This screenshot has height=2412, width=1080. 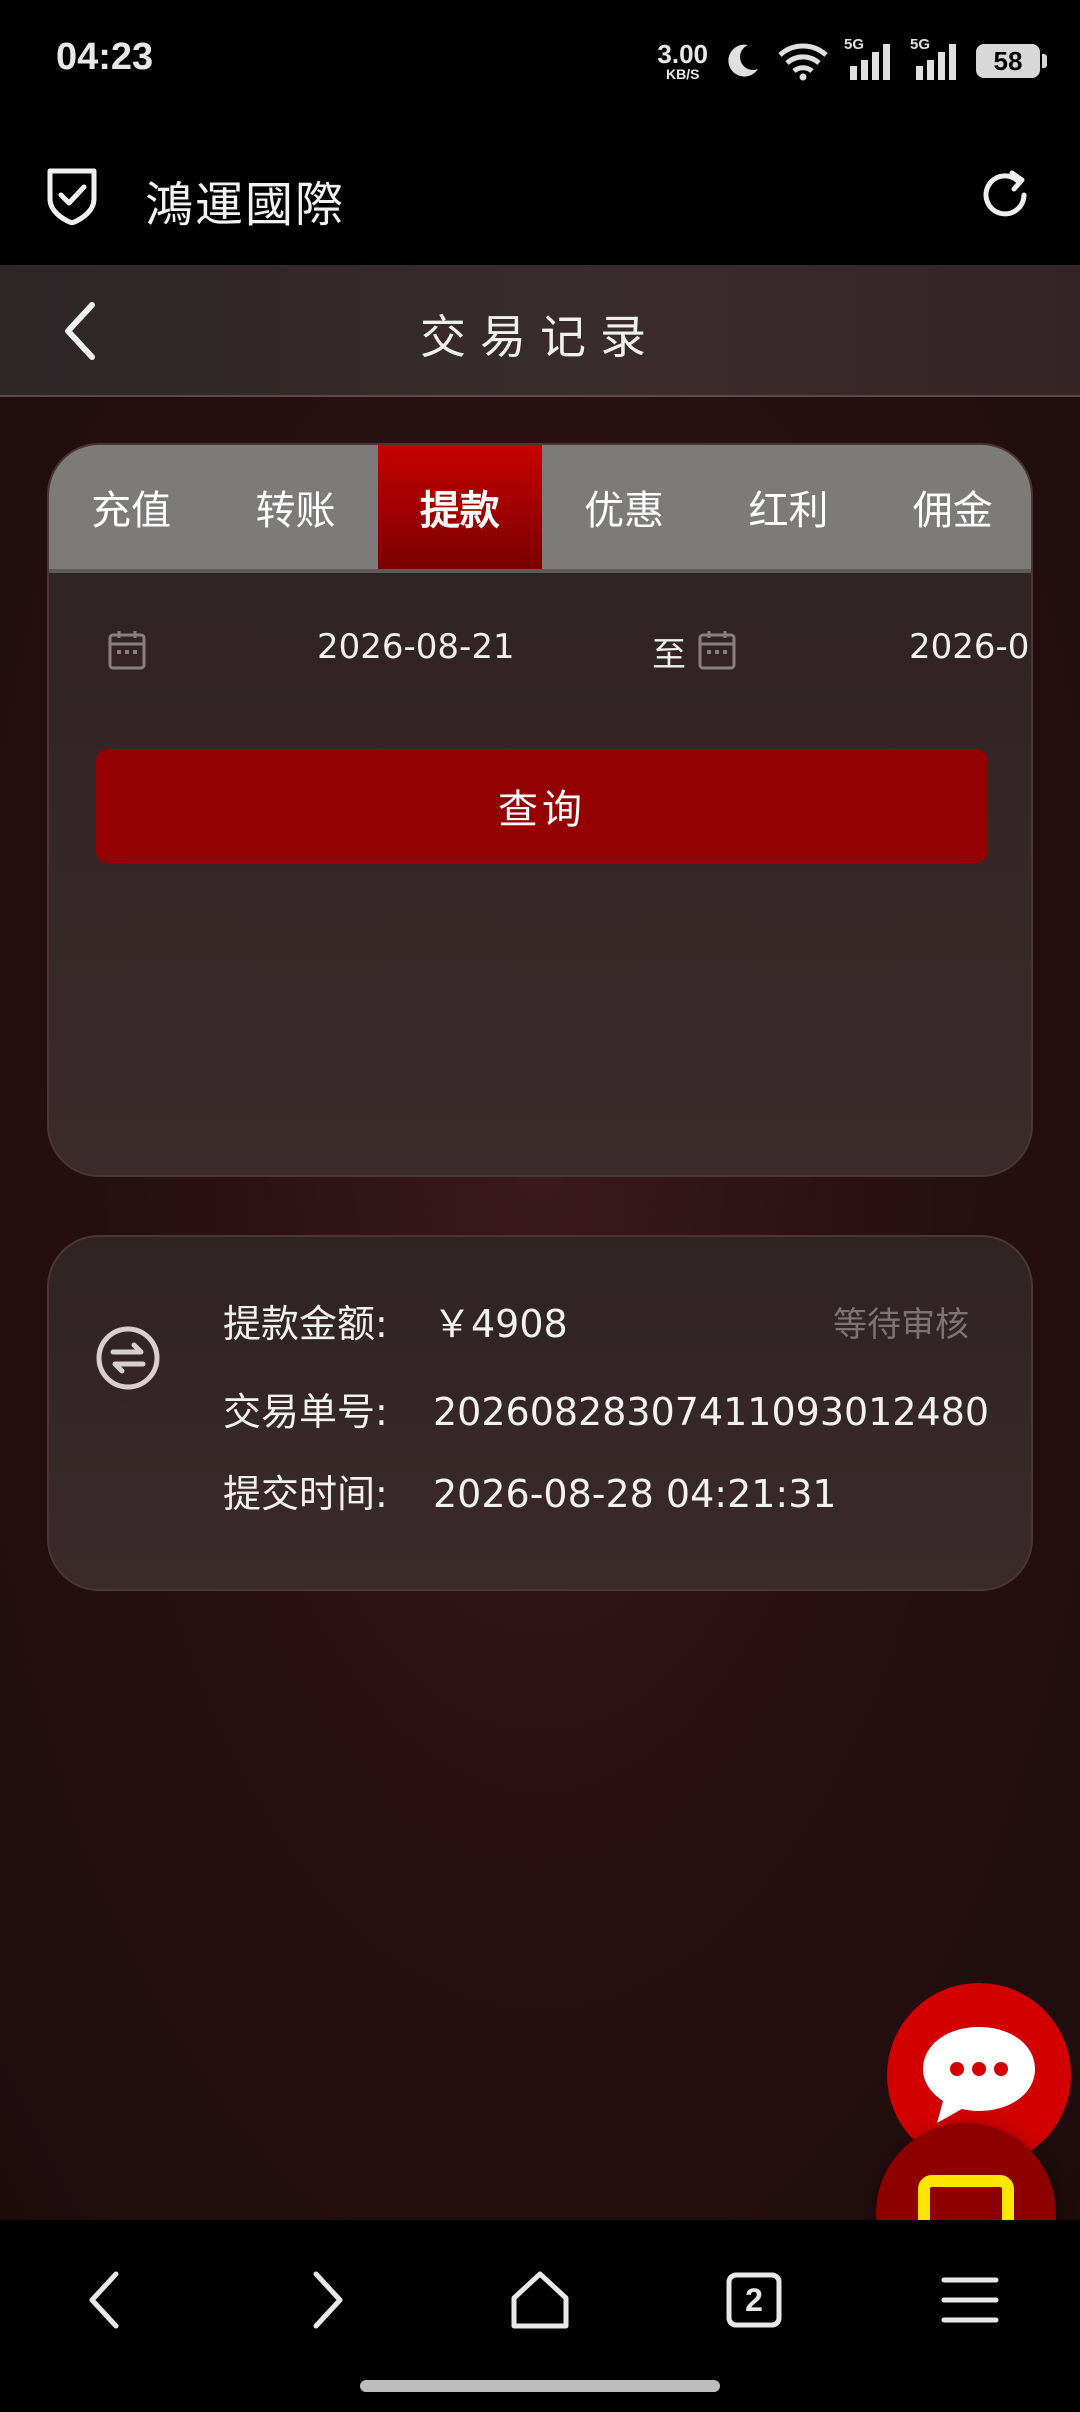 I want to click on order-row: 交易单号: 20260828307411093012480, so click(x=606, y=1408).